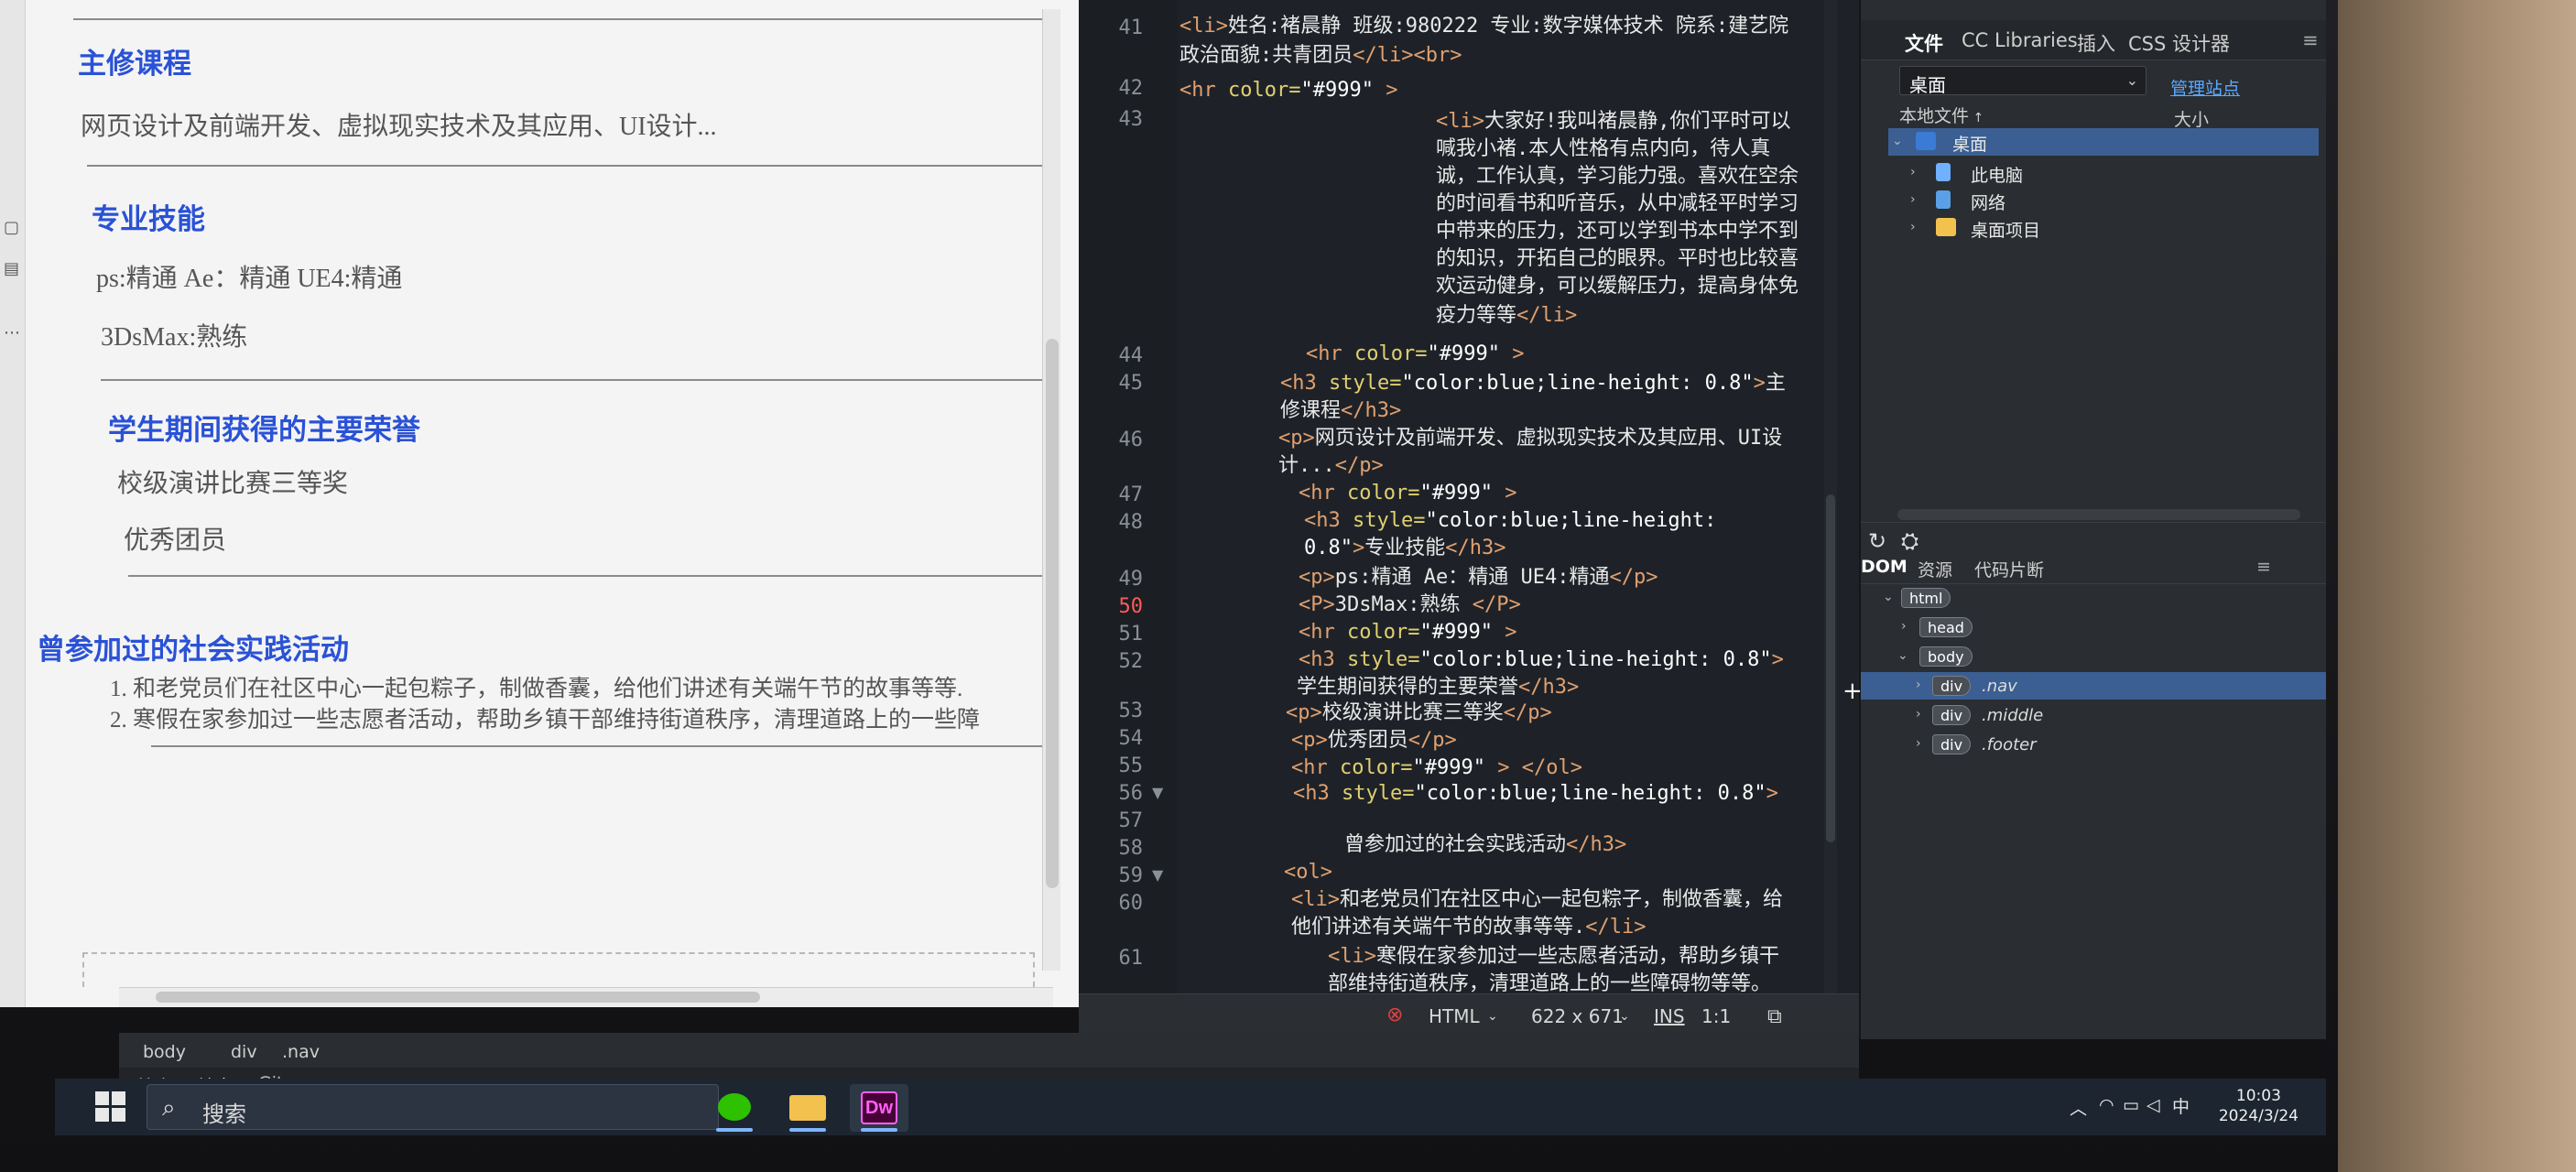 The height and width of the screenshot is (1172, 2576). I want to click on tab-assets: 资源, so click(1935, 569).